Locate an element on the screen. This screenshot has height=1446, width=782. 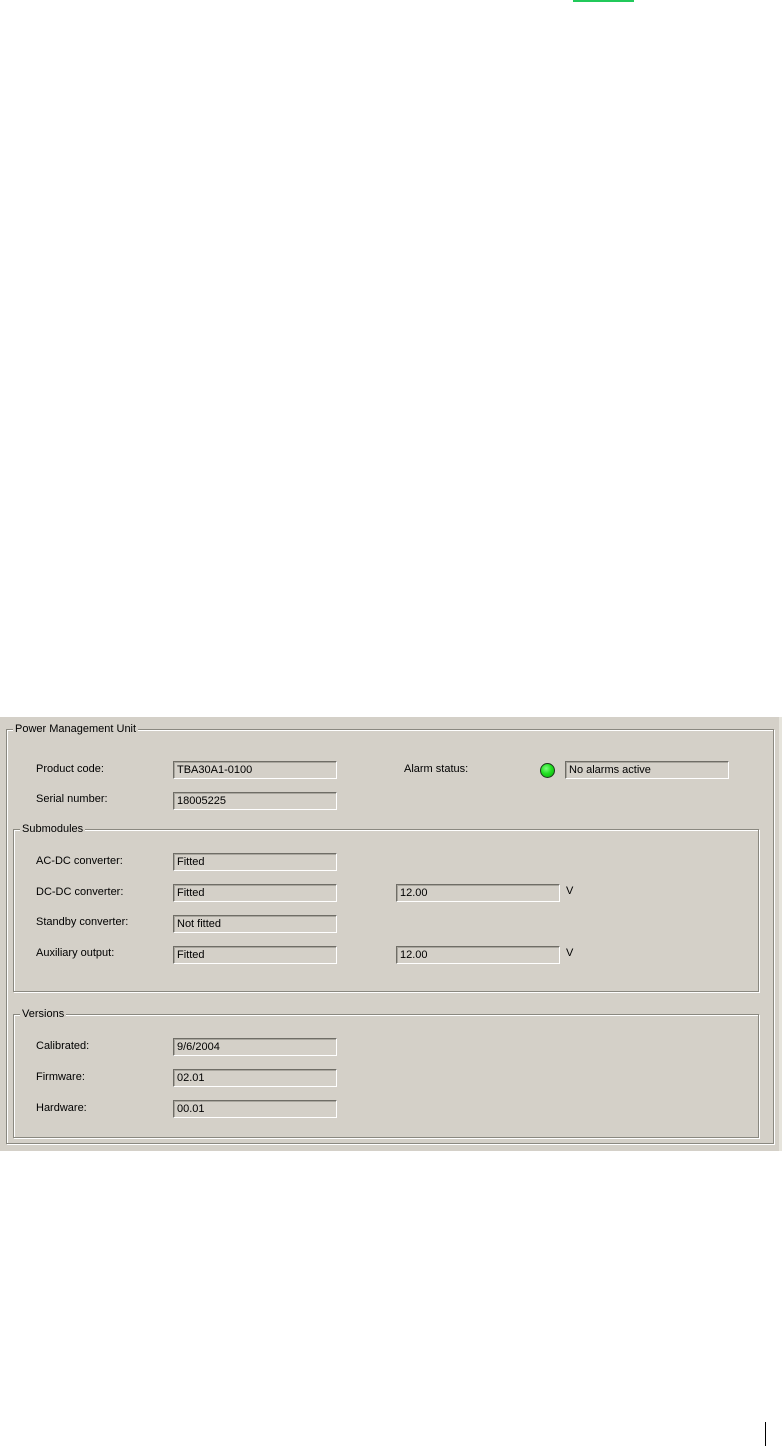
dc-dc-voltage-field: 12.00 is located at coordinates (478, 893).